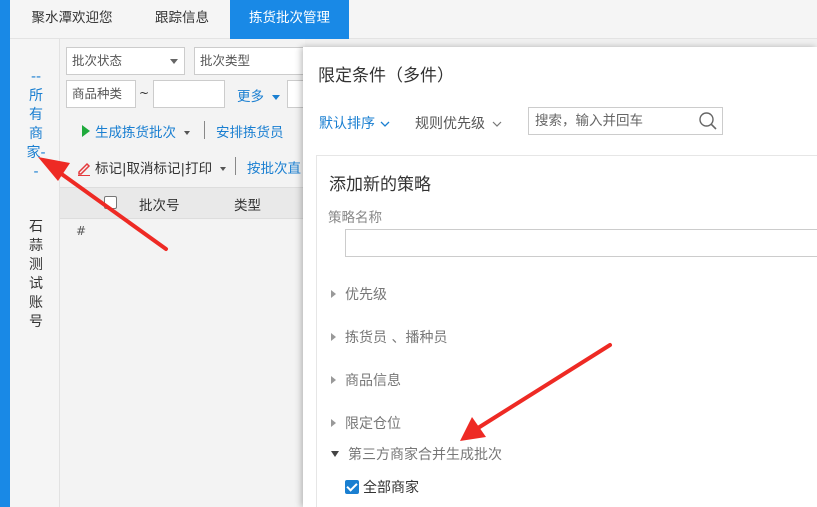 This screenshot has width=817, height=507. What do you see at coordinates (289, 19) in the screenshot?
I see `tab-picking-batch: 拣货批次管理` at bounding box center [289, 19].